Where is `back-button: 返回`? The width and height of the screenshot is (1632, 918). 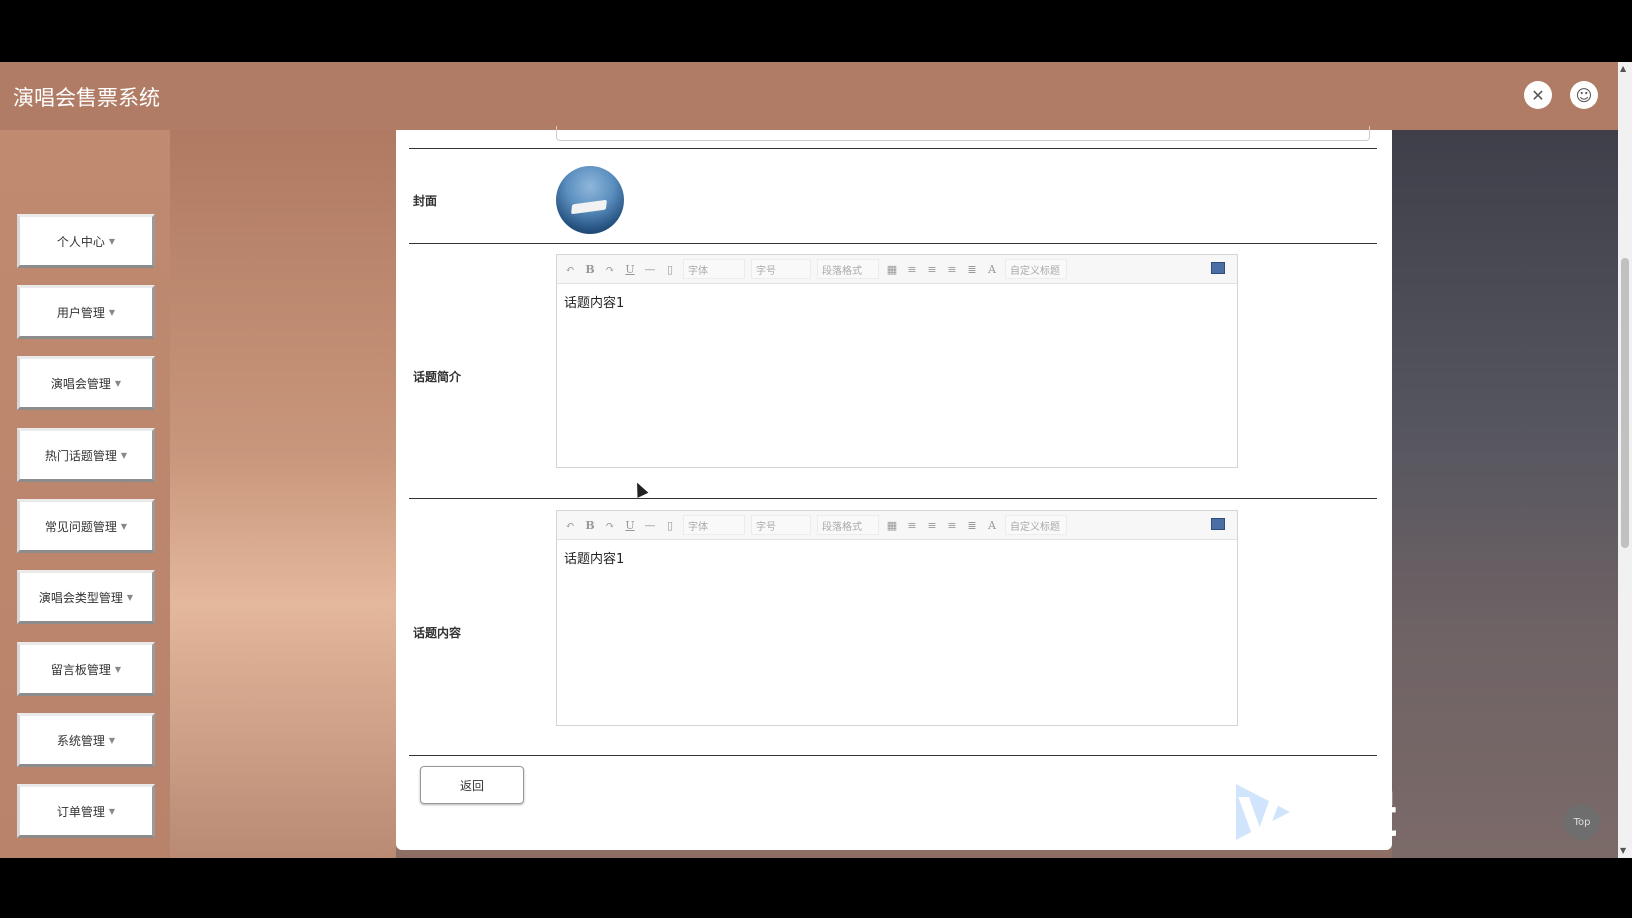 back-button: 返回 is located at coordinates (472, 785).